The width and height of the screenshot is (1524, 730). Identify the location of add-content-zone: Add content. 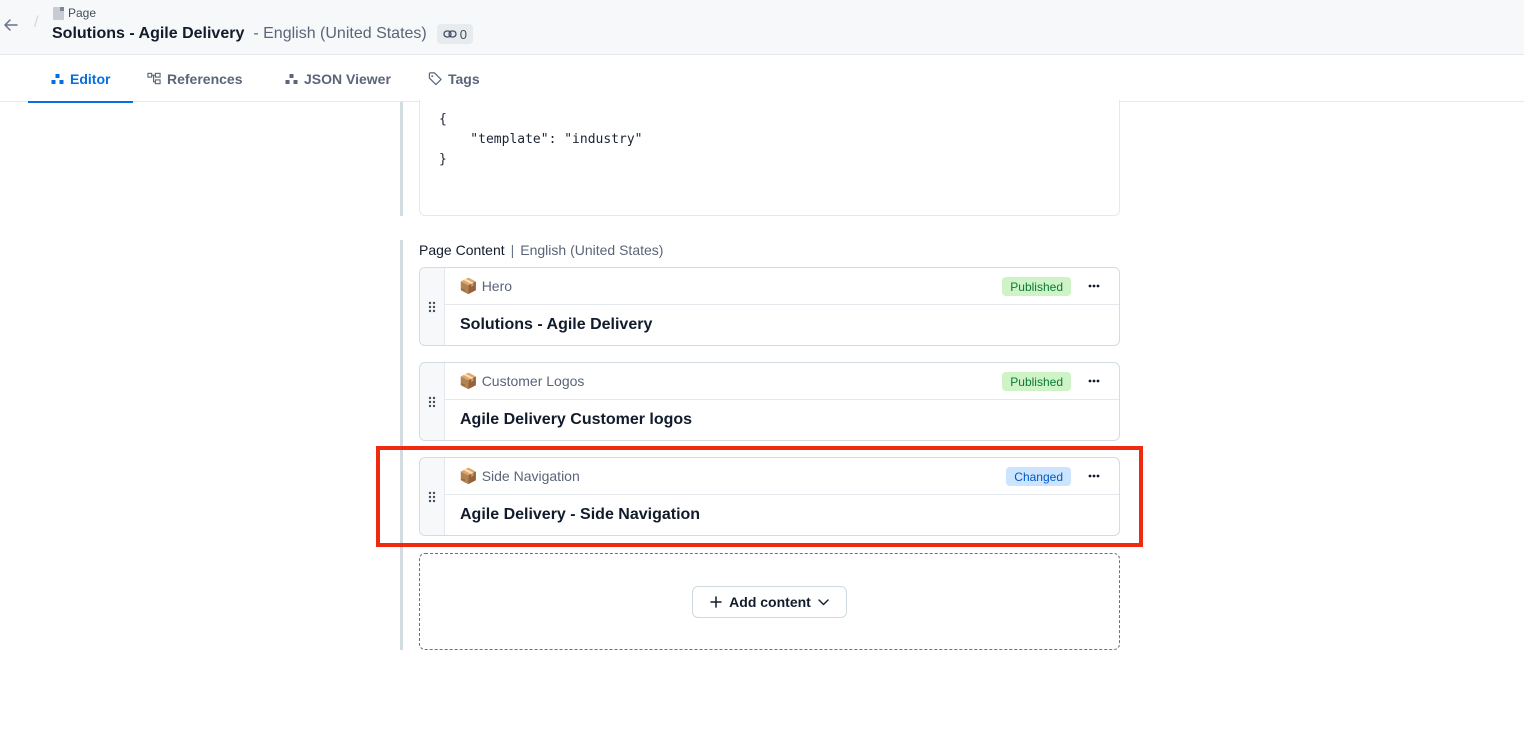
(769, 601).